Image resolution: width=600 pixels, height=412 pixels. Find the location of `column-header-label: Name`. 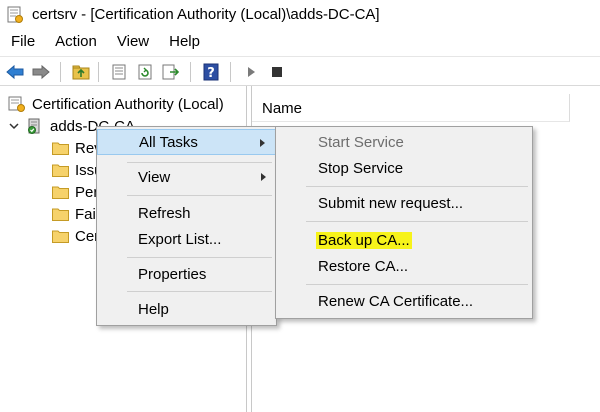

column-header-label: Name is located at coordinates (282, 108).